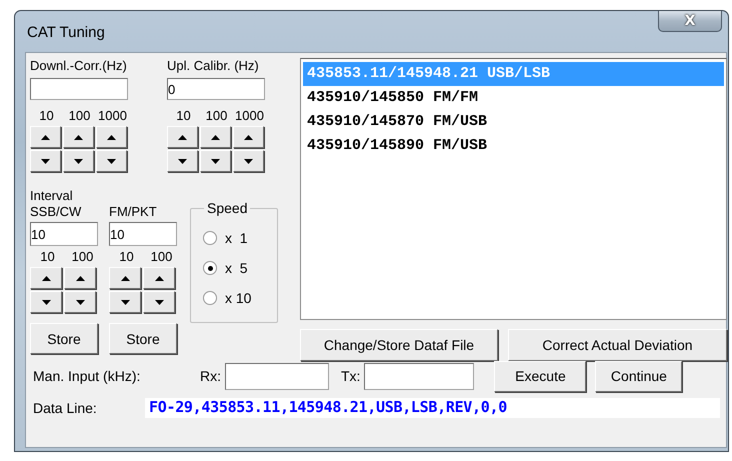 The height and width of the screenshot is (461, 732). Describe the element at coordinates (399, 345) in the screenshot. I see `action-button: Change/Store Dataf File` at that location.